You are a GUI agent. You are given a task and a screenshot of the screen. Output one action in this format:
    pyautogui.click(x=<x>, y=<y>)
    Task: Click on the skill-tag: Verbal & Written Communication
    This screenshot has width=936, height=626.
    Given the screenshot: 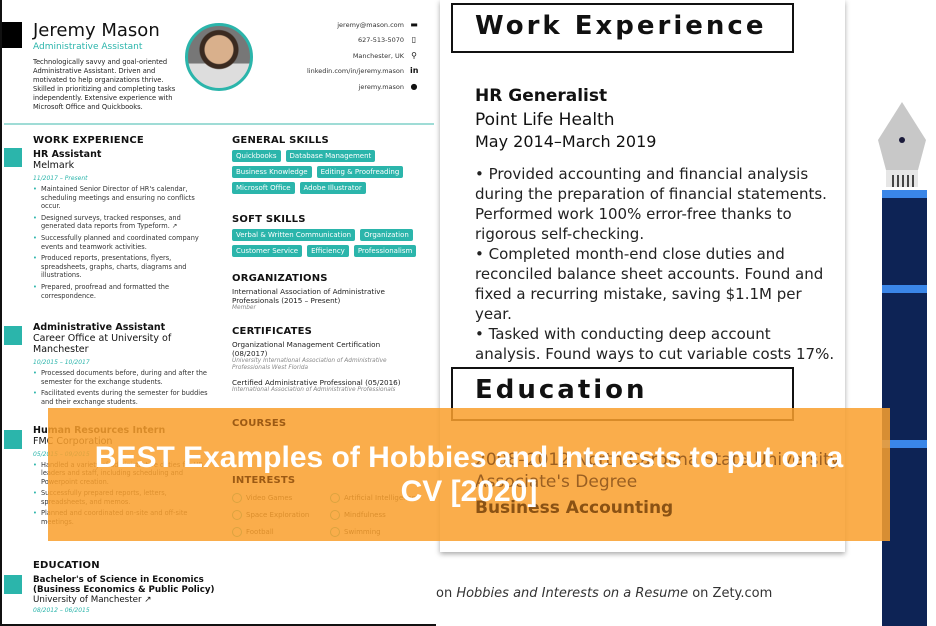 What is the action you would take?
    pyautogui.click(x=294, y=235)
    